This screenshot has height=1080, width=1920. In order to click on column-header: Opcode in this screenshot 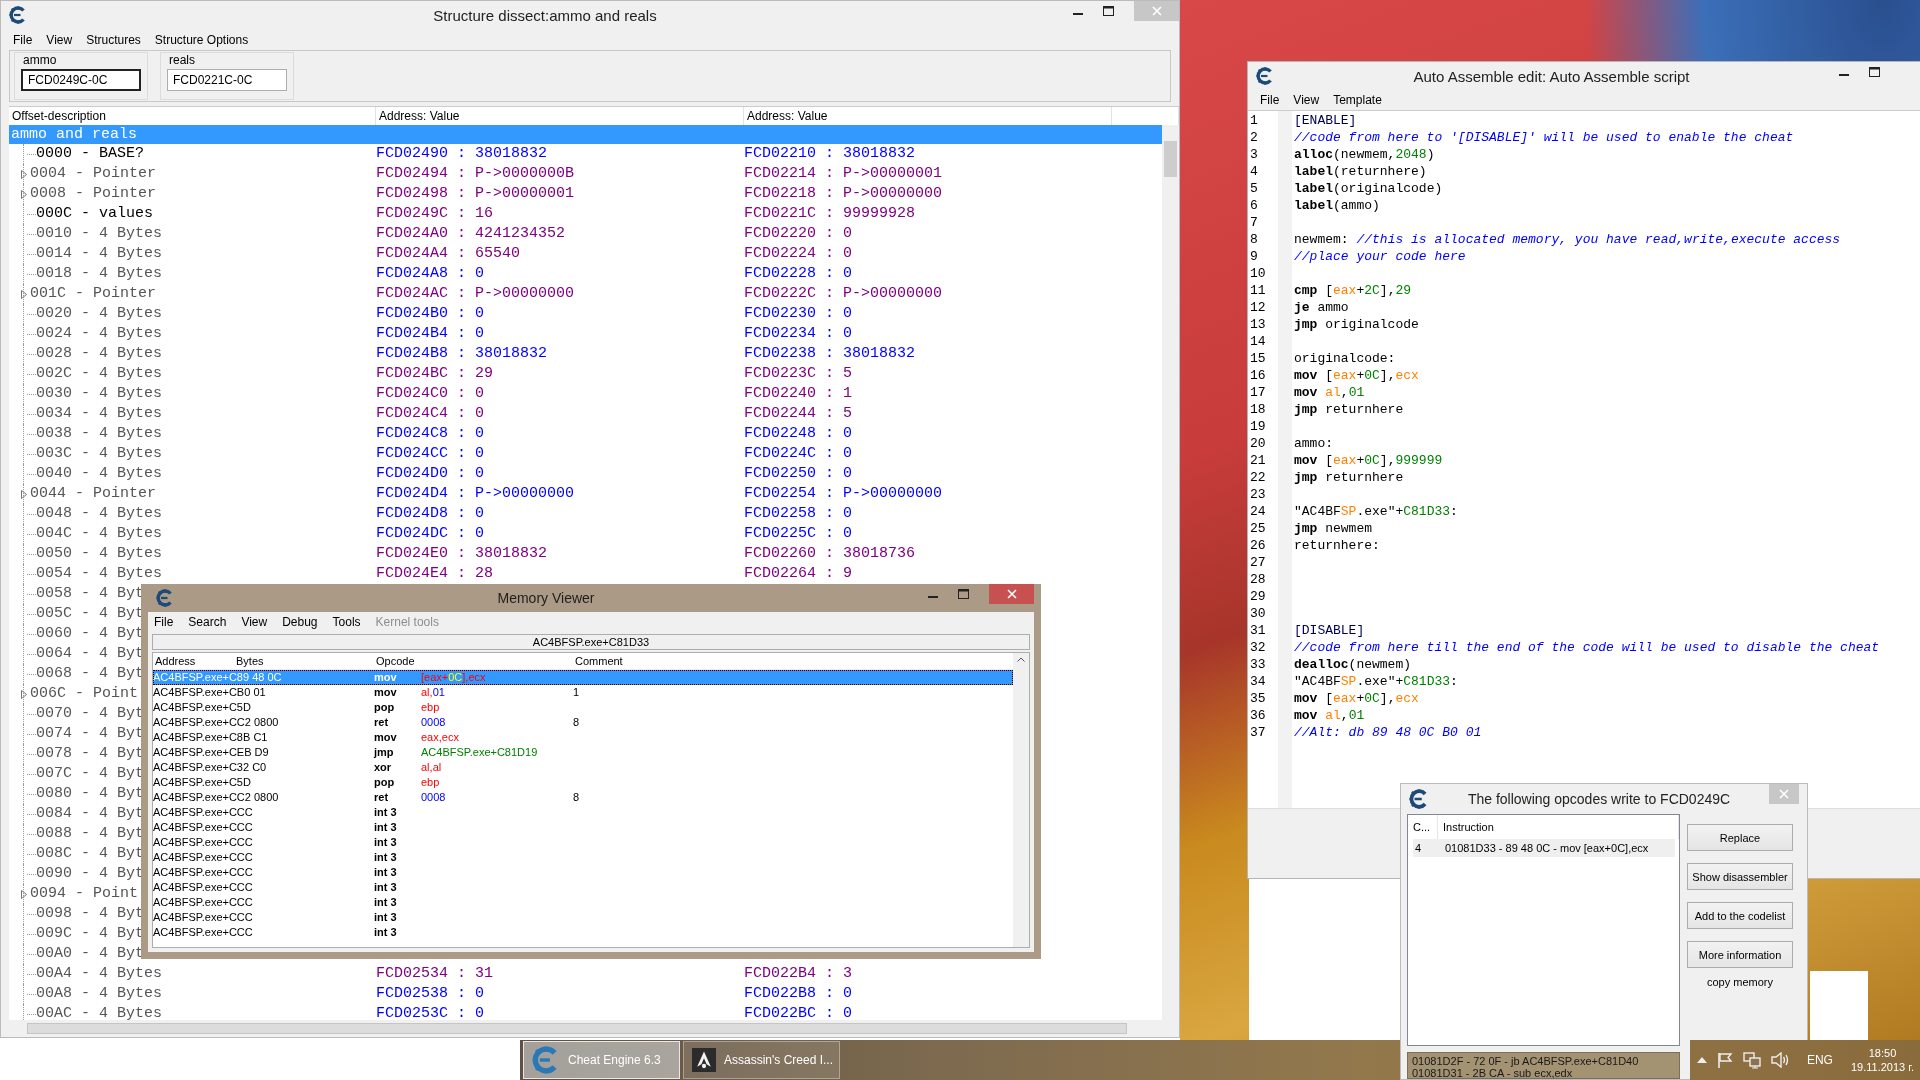, I will do `click(395, 661)`.